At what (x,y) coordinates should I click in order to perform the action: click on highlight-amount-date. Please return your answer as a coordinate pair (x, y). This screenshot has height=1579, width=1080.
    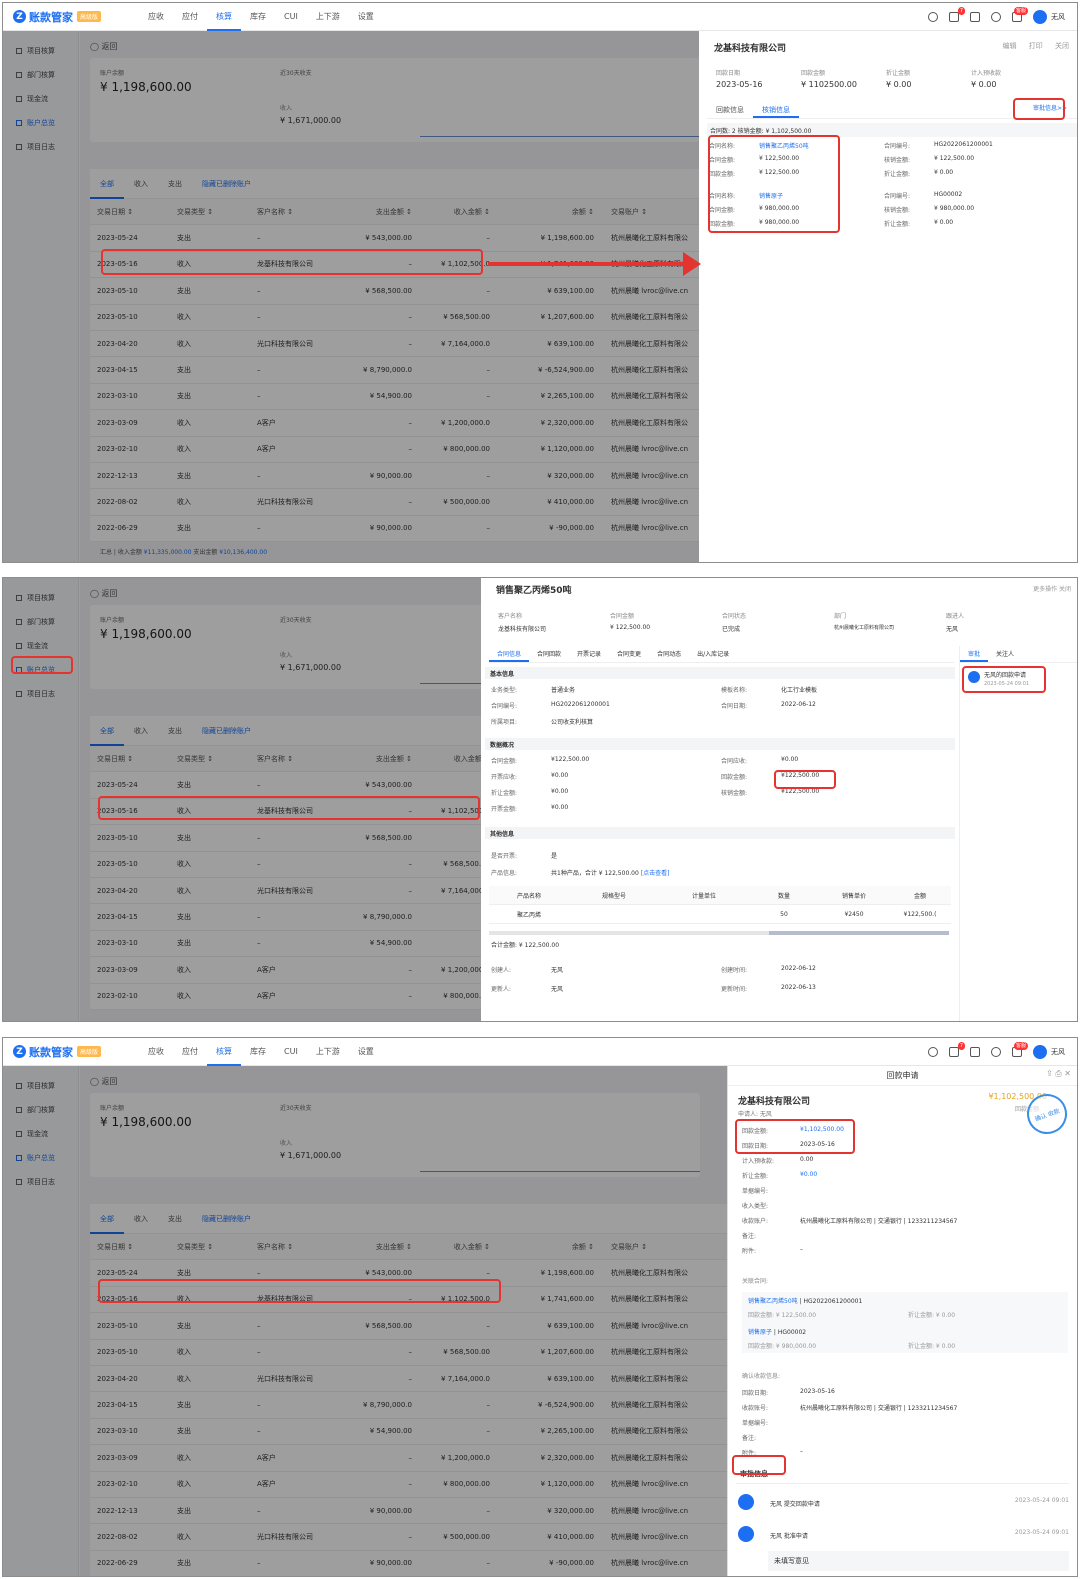
    Looking at the image, I should click on (795, 1136).